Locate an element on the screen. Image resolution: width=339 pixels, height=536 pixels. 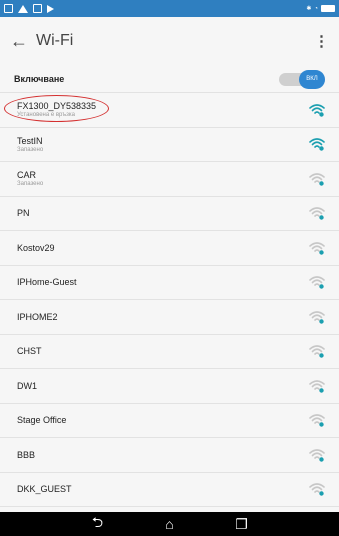
gallery-icon is located at coordinates (37, 8).